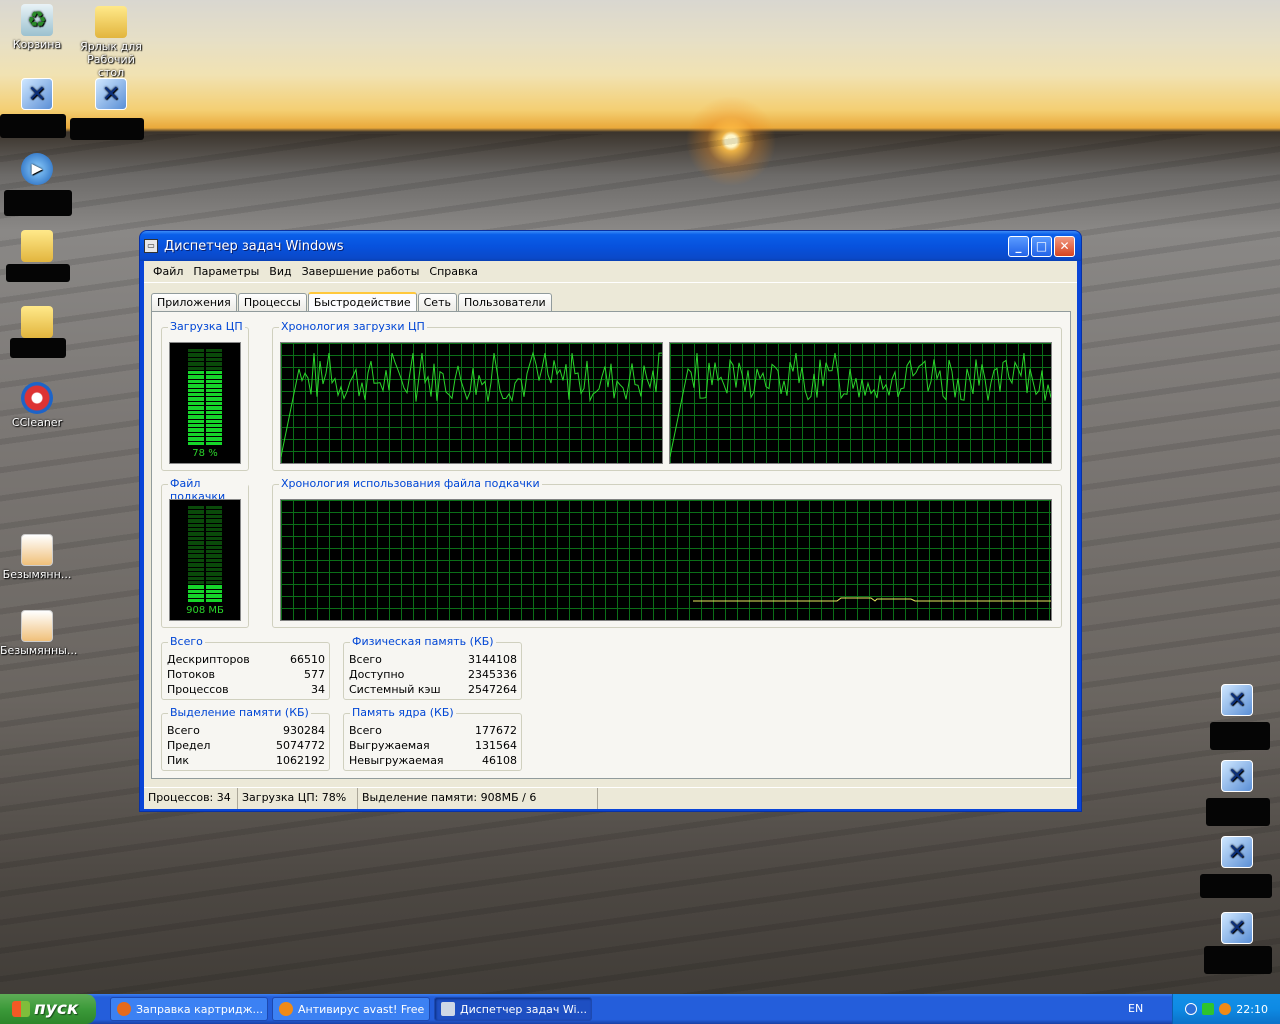 The image size is (1280, 1024). Describe the element at coordinates (453, 271) in the screenshot. I see `menu-help: Справка` at that location.